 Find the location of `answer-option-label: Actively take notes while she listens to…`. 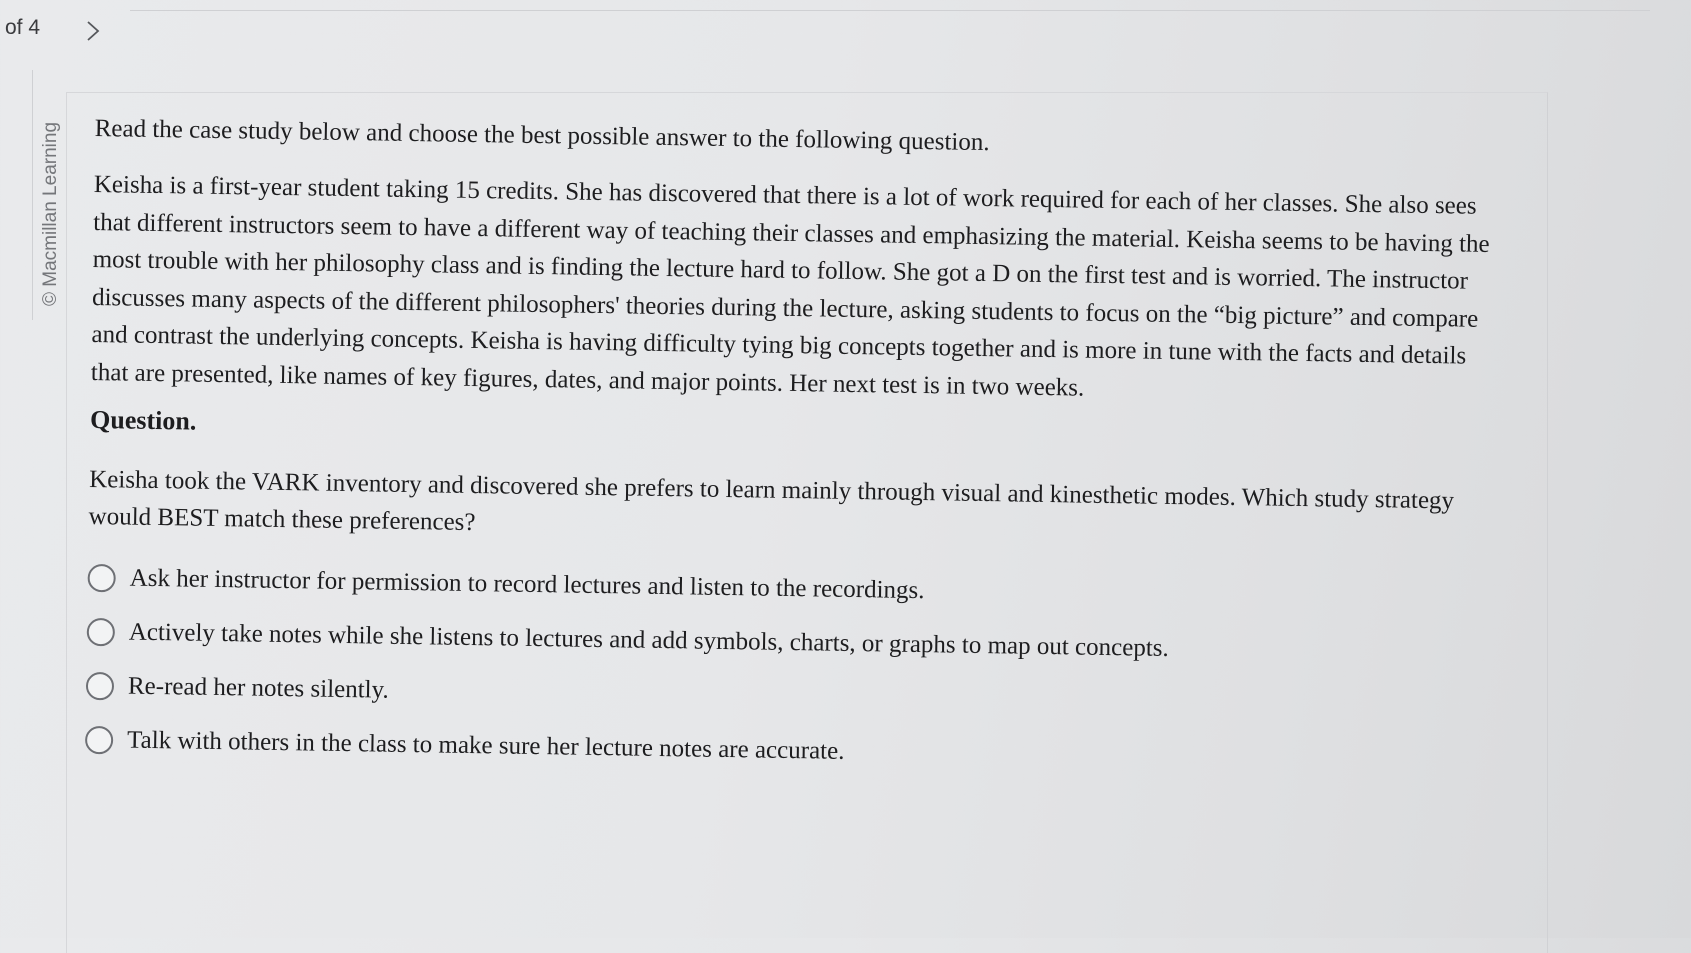

answer-option-label: Actively take notes while she listens to… is located at coordinates (648, 640).